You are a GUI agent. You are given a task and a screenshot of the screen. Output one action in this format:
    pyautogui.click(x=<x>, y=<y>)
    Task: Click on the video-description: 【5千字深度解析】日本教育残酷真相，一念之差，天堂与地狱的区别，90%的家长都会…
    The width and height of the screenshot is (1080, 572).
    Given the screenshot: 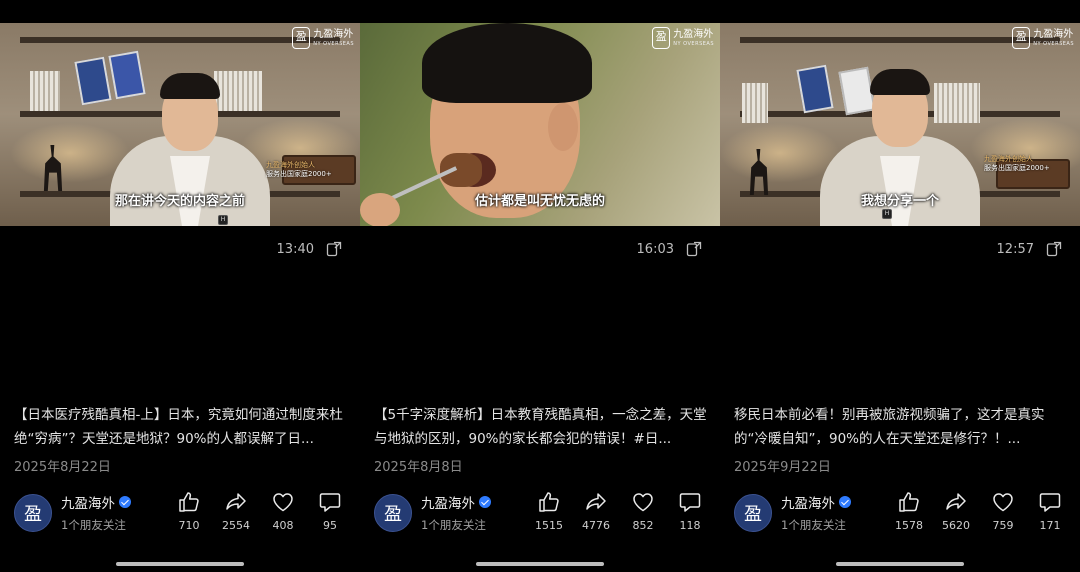 What is the action you would take?
    pyautogui.click(x=541, y=427)
    